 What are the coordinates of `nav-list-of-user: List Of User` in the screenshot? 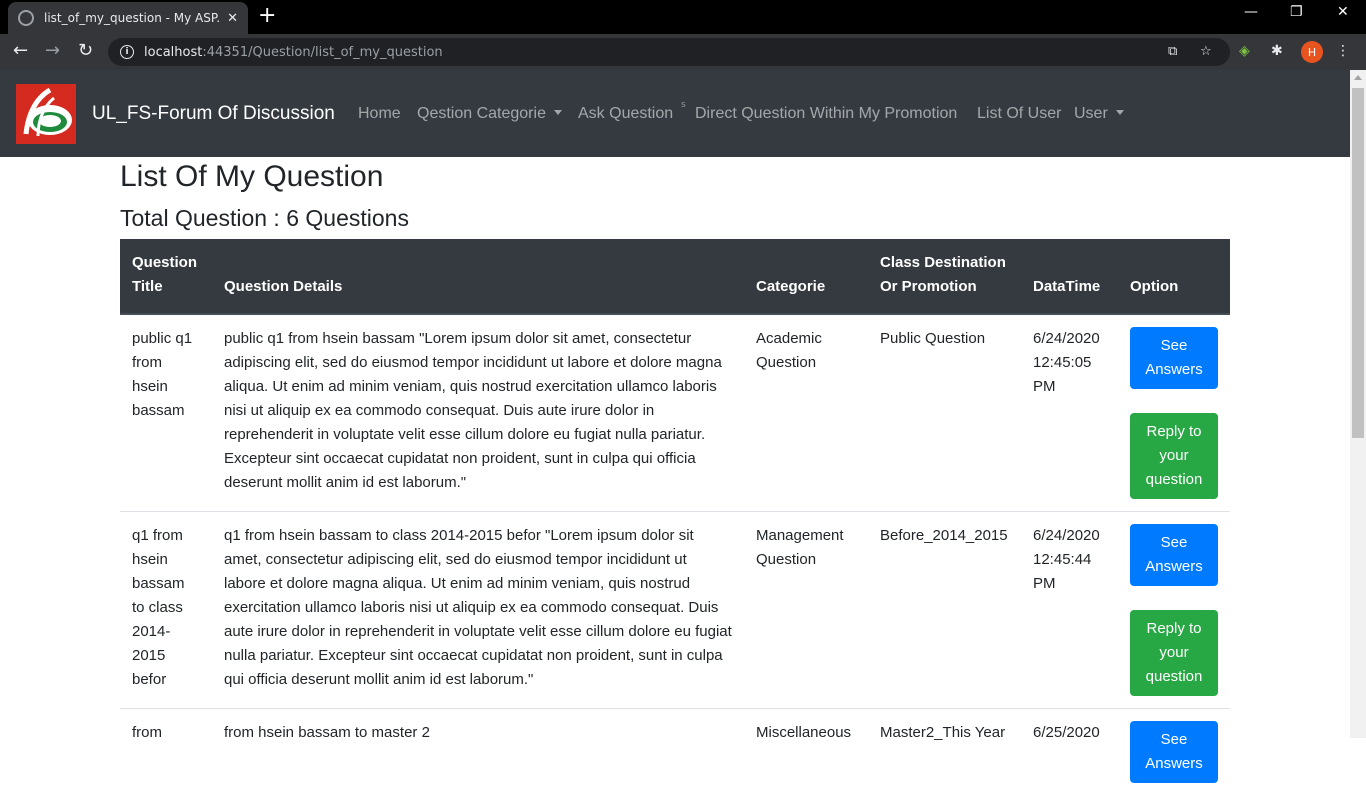 It's located at (1019, 114).